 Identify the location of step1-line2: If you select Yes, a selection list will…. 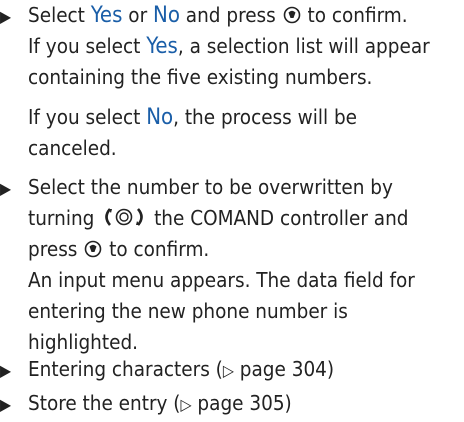
(229, 46).